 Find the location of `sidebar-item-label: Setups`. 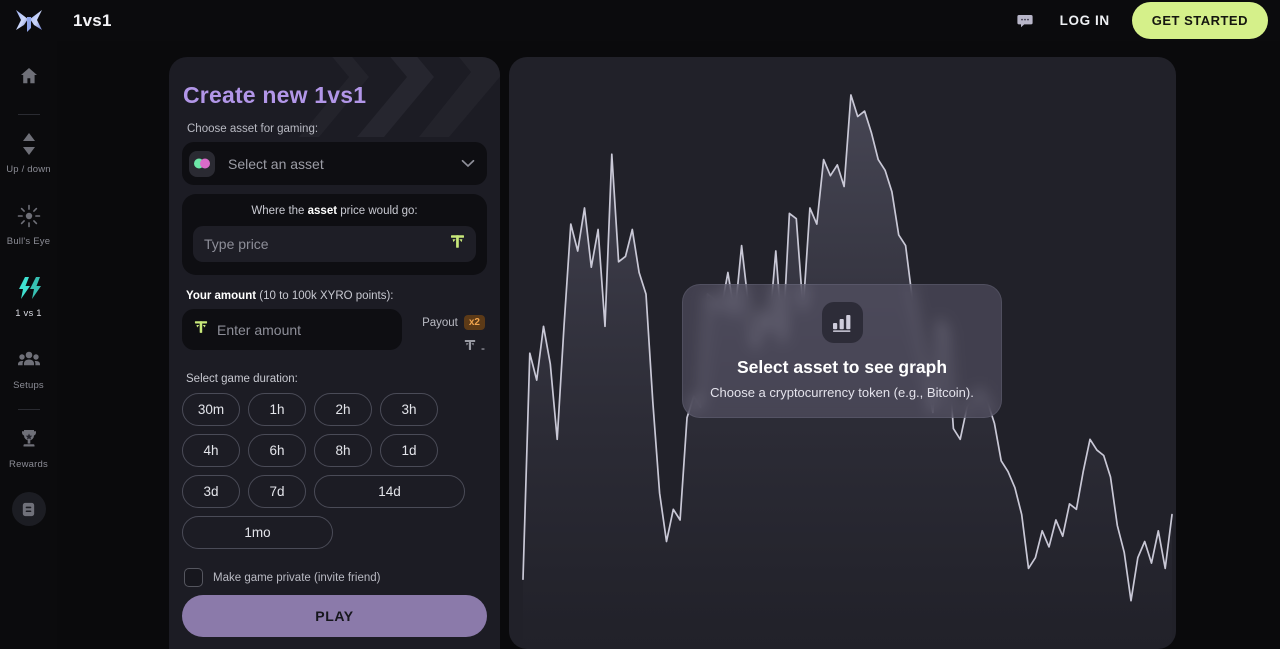

sidebar-item-label: Setups is located at coordinates (28, 385).